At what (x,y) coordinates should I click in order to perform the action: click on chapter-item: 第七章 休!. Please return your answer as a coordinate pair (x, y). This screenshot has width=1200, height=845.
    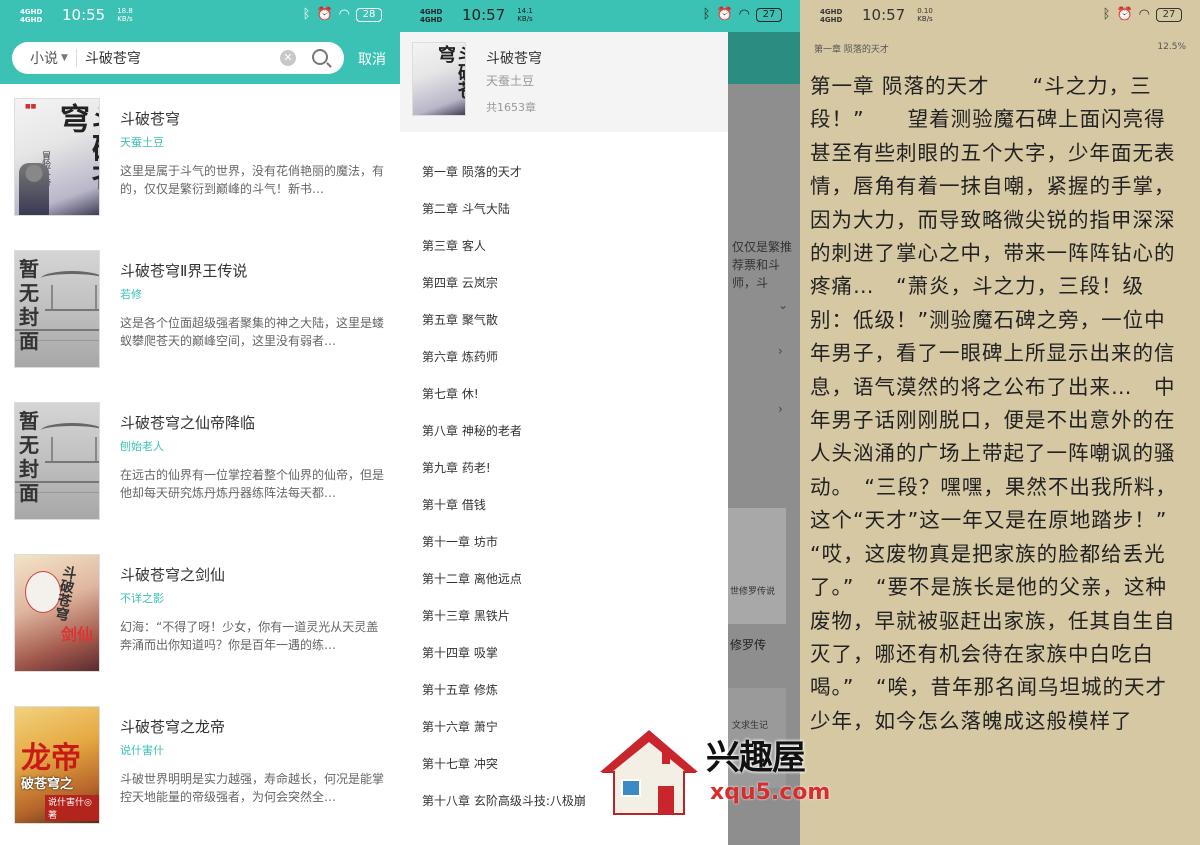
    Looking at the image, I should click on (572, 394).